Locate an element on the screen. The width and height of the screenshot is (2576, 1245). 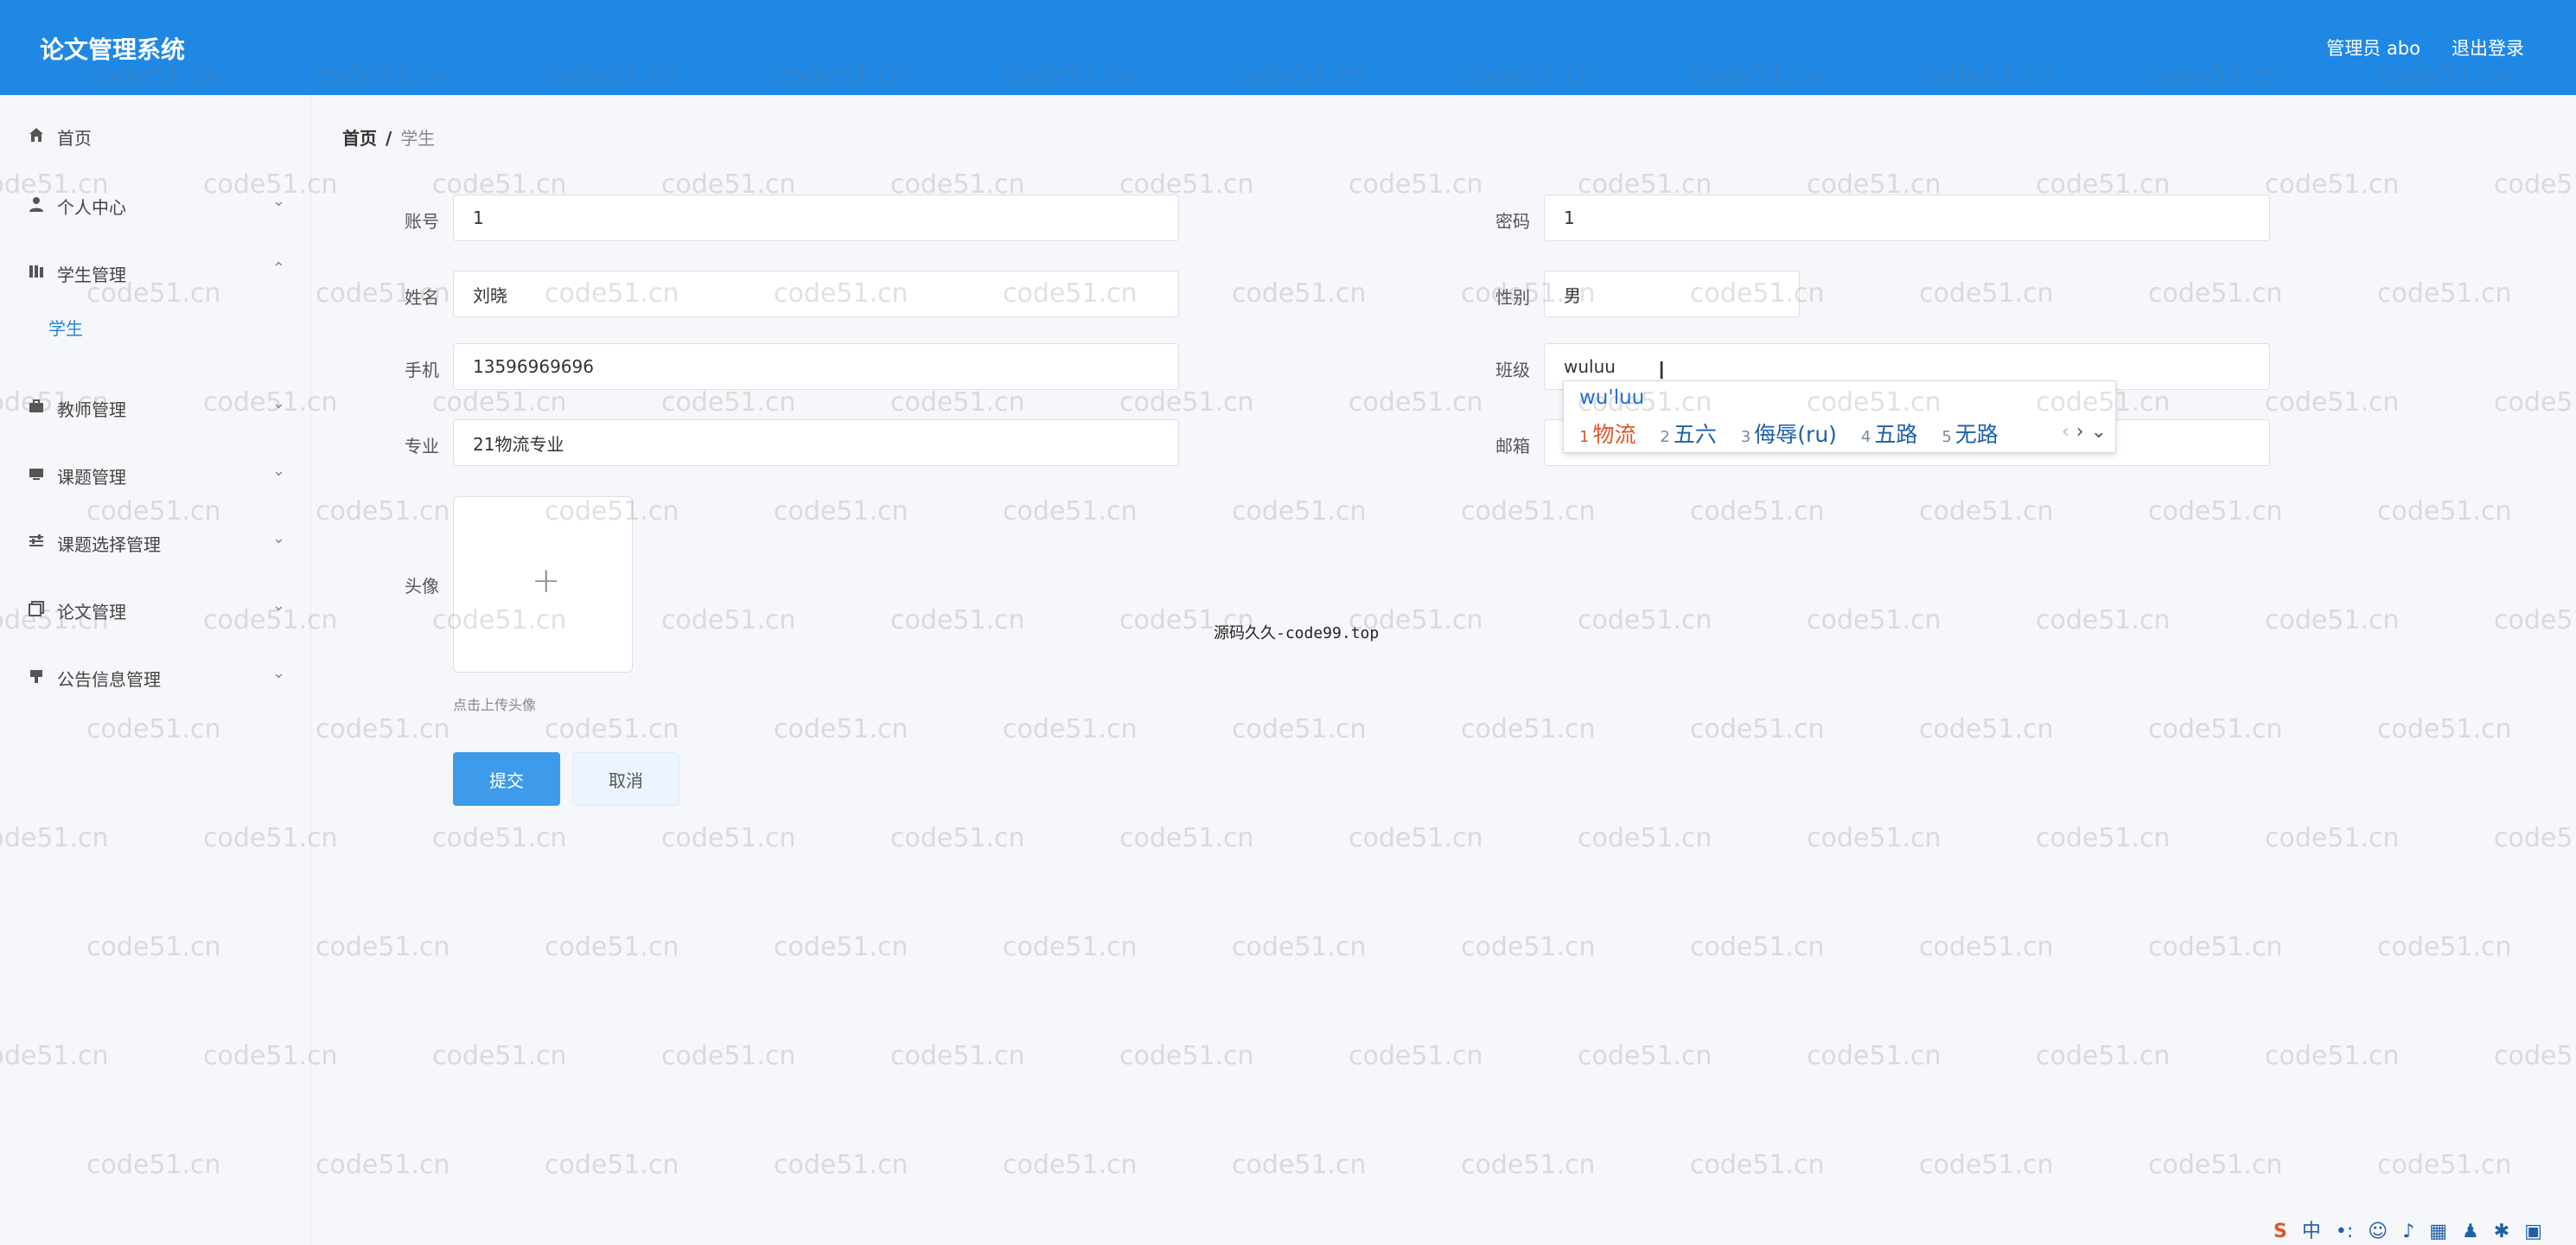
breadcrumb-current: 学生 is located at coordinates (418, 138).